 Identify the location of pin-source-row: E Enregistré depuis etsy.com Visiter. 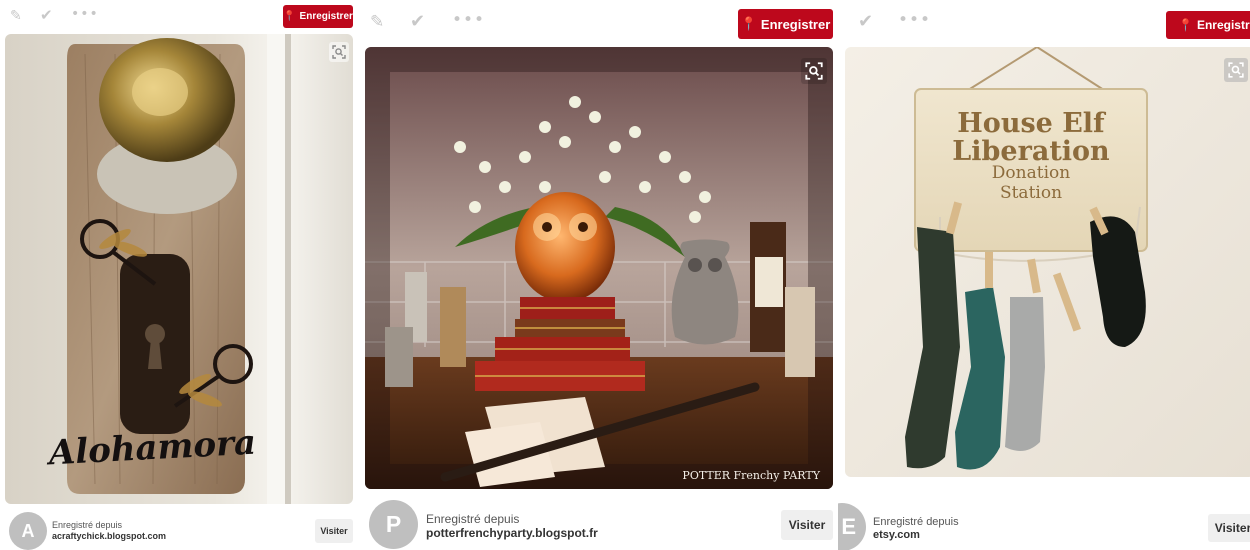
(1044, 523).